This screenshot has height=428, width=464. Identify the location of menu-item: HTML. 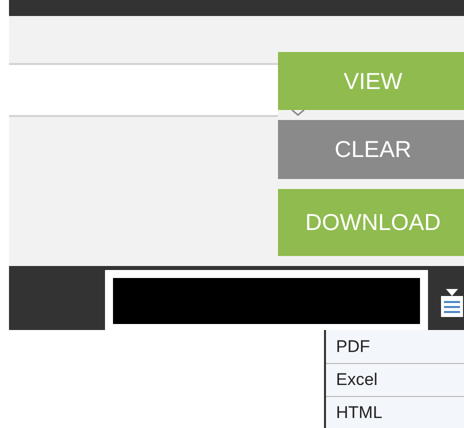
(395, 412).